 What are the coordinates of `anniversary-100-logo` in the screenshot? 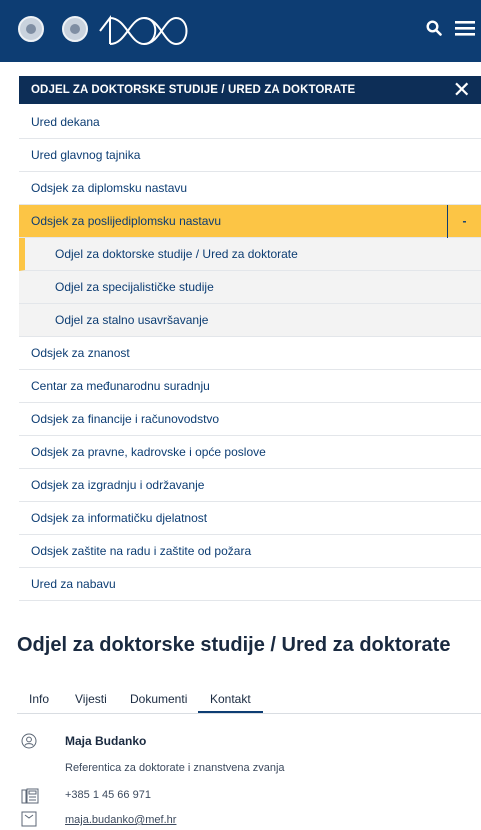 It's located at (144, 31).